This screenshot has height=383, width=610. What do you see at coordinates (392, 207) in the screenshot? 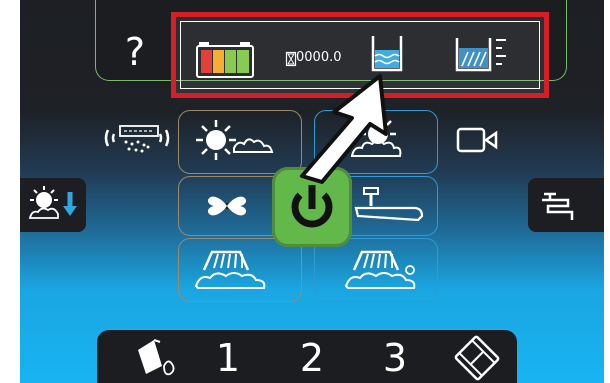
I see `squeegee-icon` at bounding box center [392, 207].